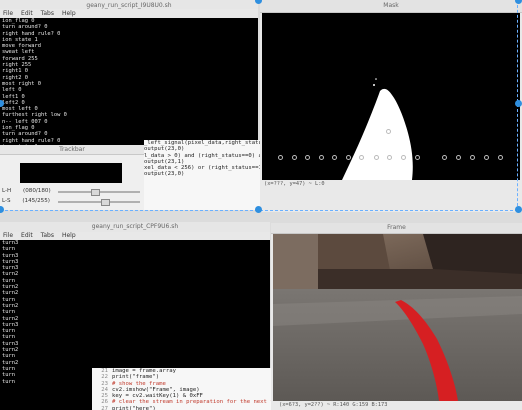  Describe the element at coordinates (396, 228) in the screenshot. I see `frame-title: Frame` at that location.